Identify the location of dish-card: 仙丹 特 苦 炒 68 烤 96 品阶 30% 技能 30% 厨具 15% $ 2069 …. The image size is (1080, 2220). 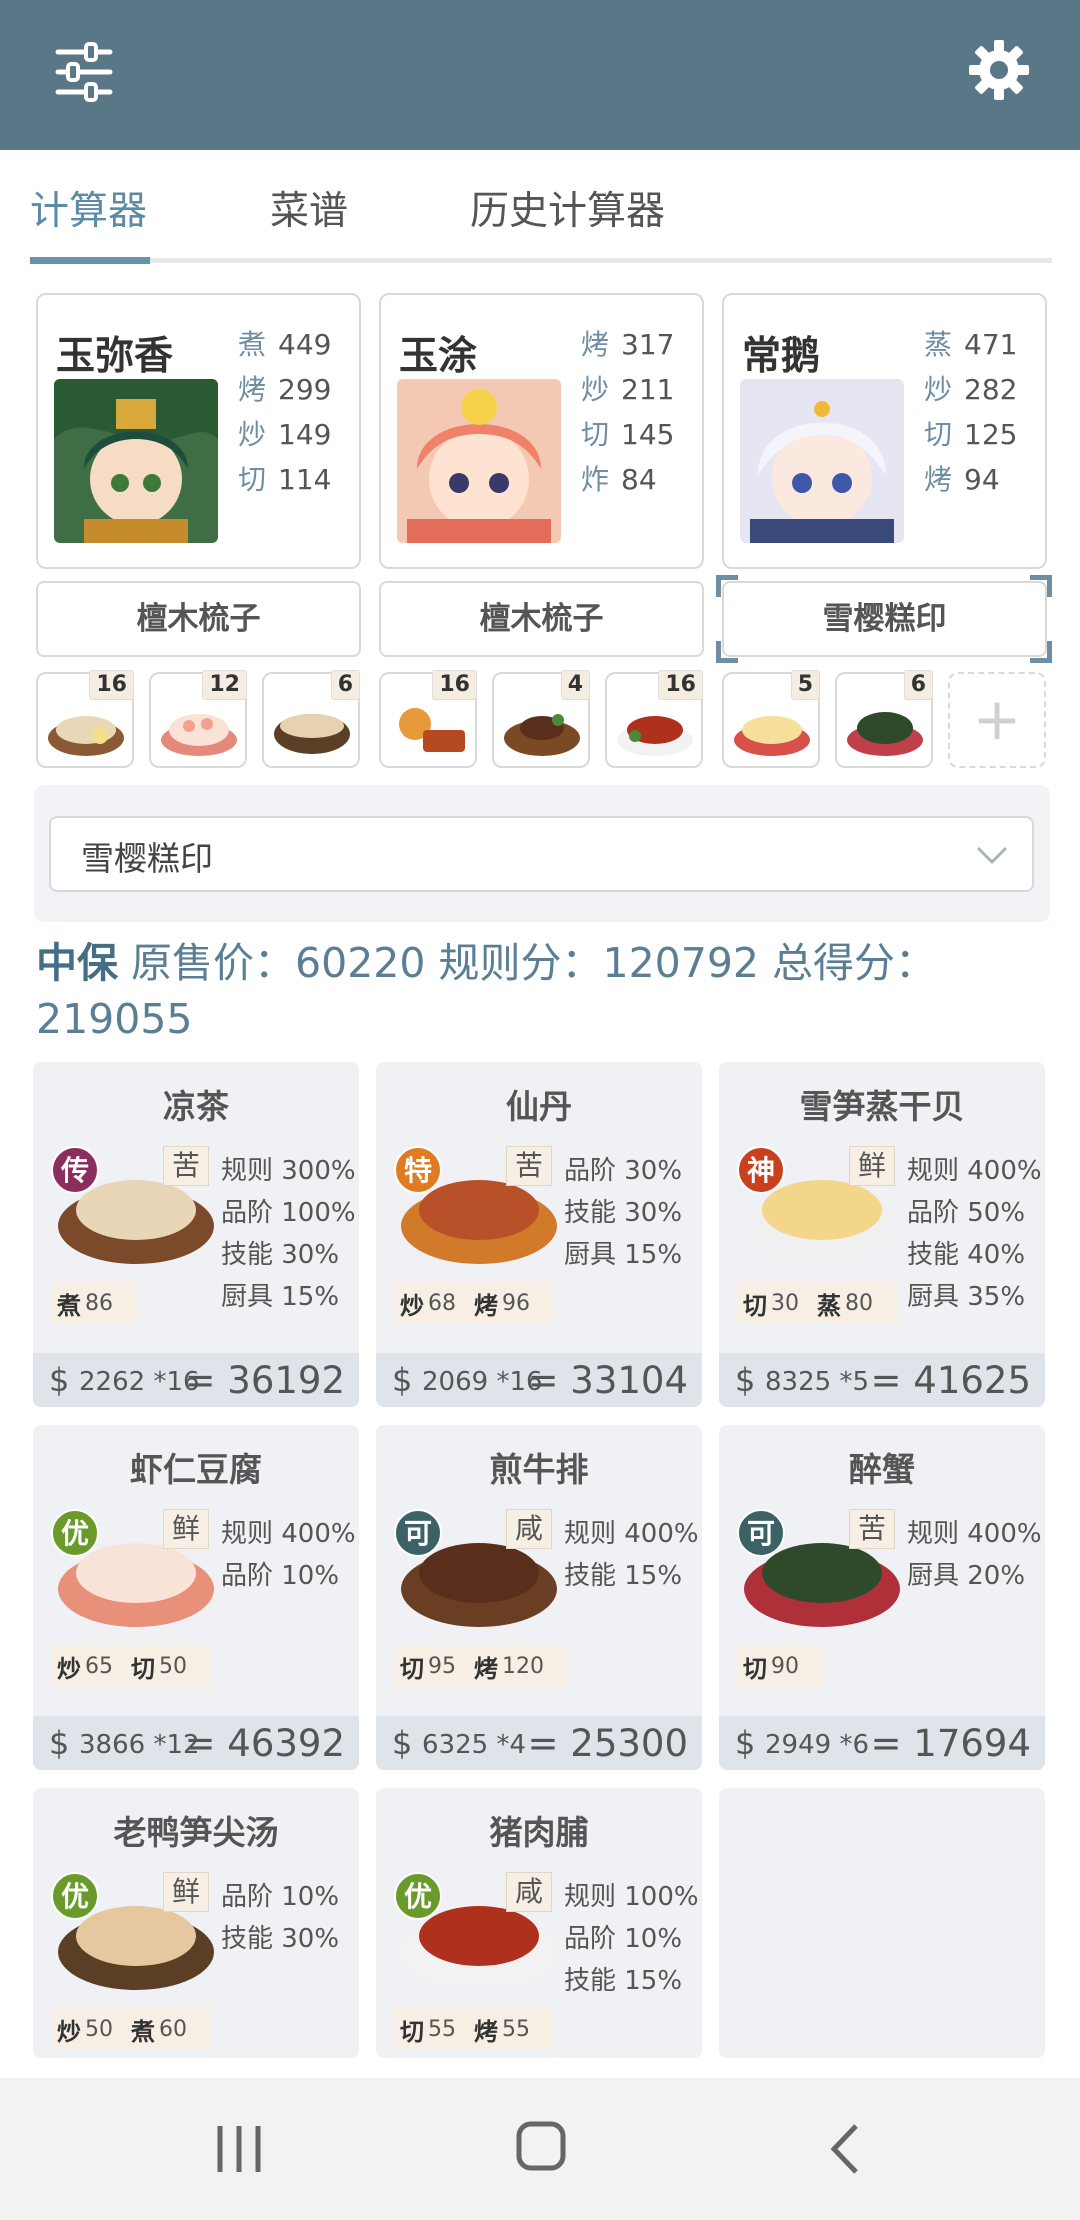
(539, 1234).